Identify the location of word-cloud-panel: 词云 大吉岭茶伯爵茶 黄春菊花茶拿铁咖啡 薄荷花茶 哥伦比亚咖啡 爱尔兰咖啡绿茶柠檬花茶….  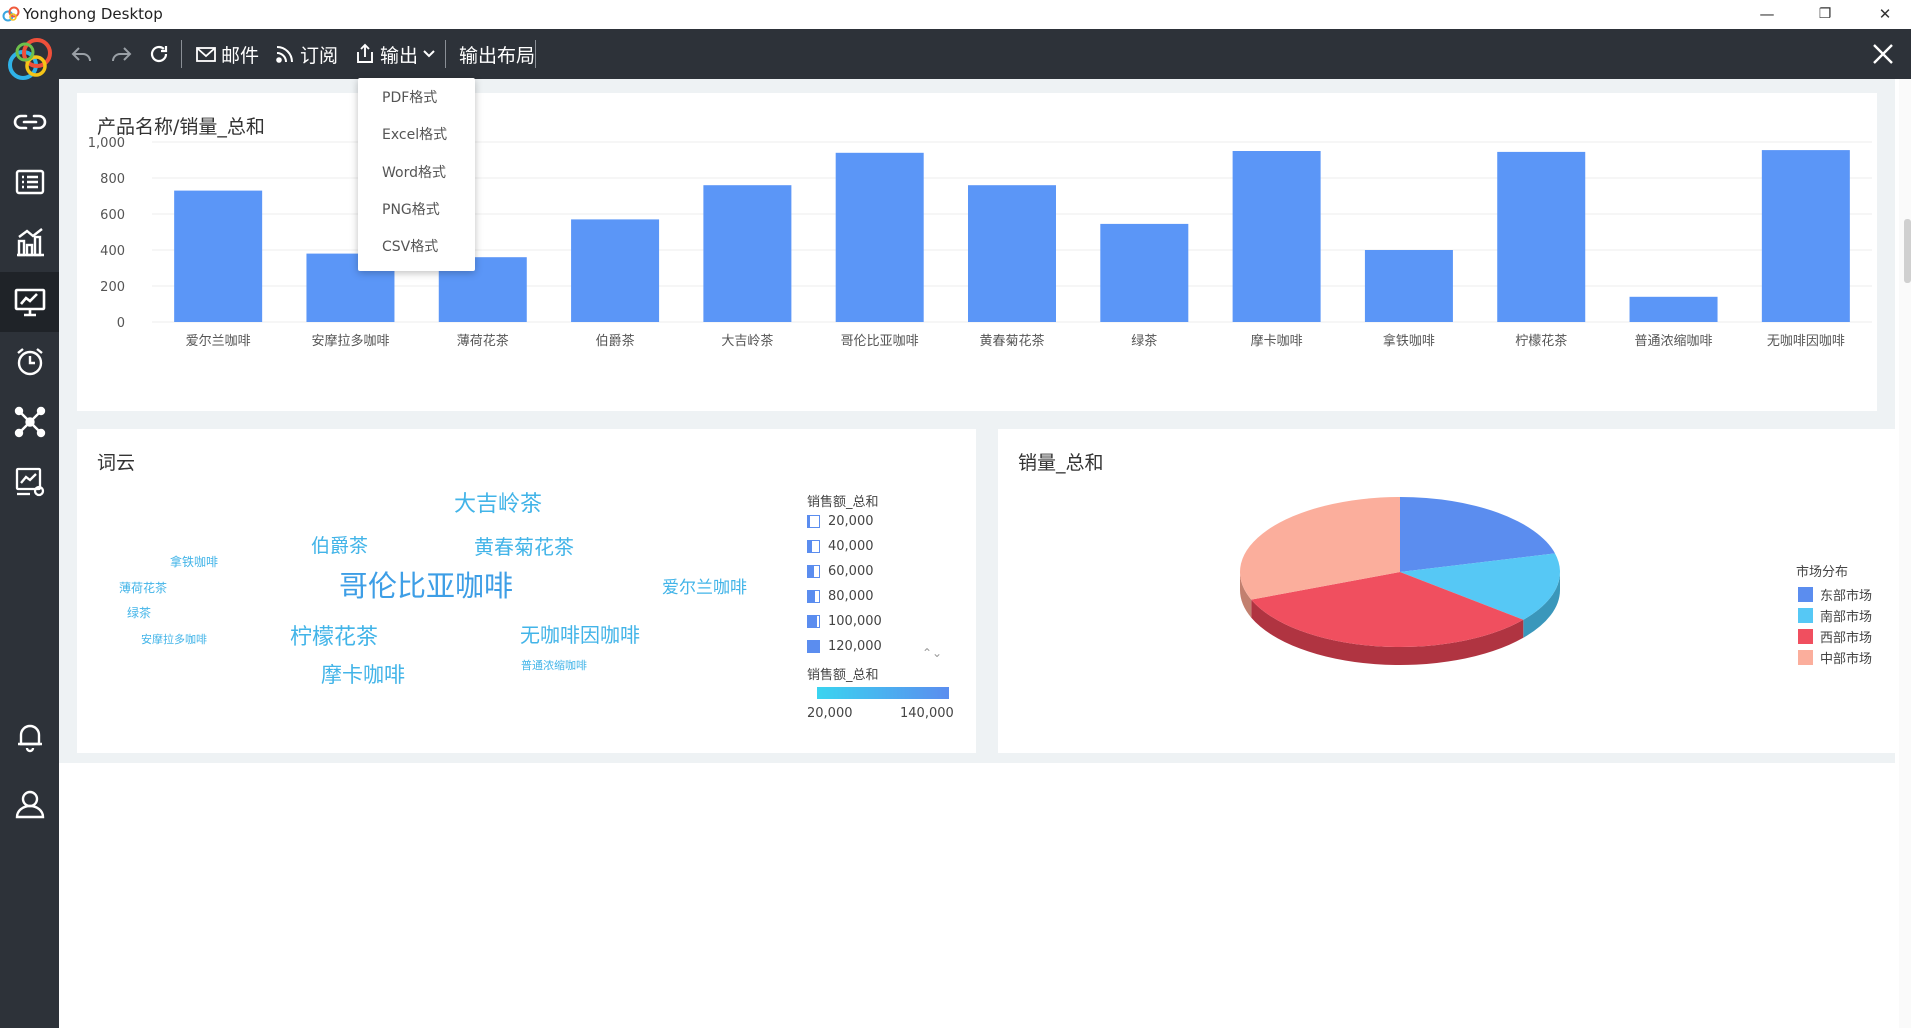
(526, 591).